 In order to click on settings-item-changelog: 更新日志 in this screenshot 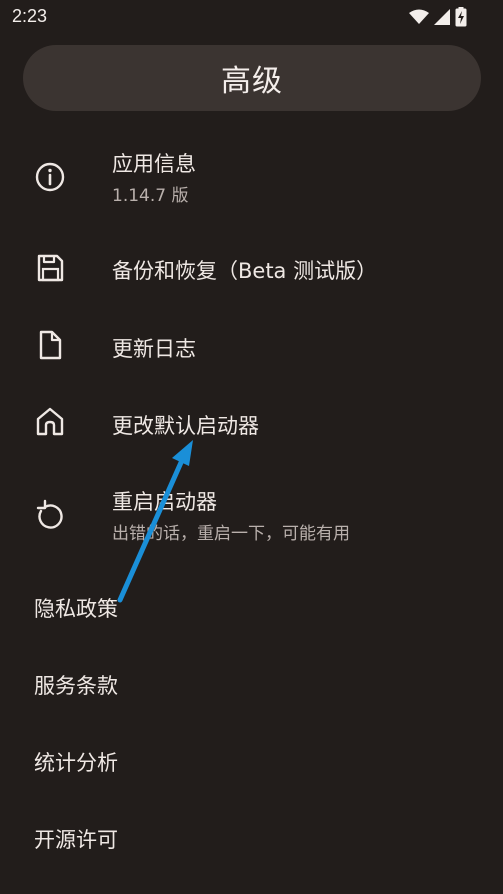, I will do `click(251, 346)`.